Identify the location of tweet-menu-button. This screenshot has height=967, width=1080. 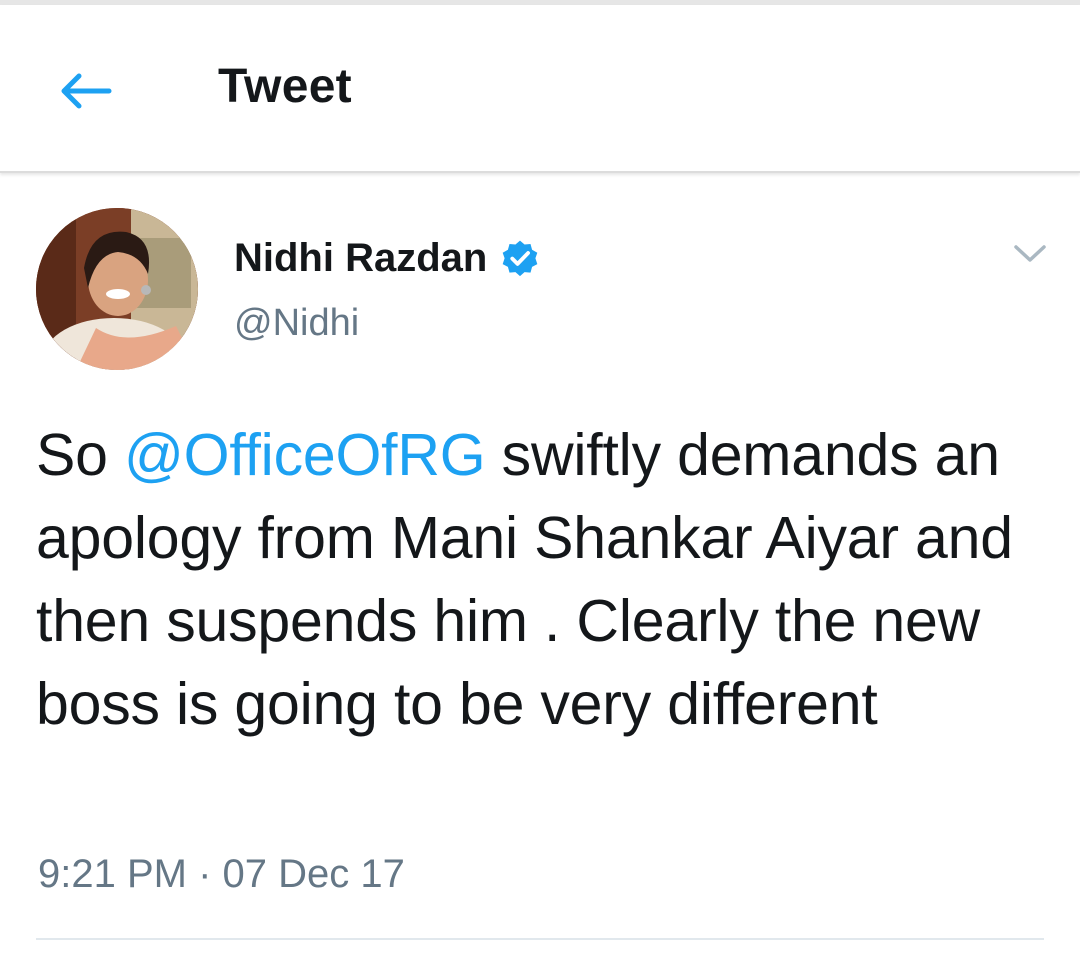
(1030, 254).